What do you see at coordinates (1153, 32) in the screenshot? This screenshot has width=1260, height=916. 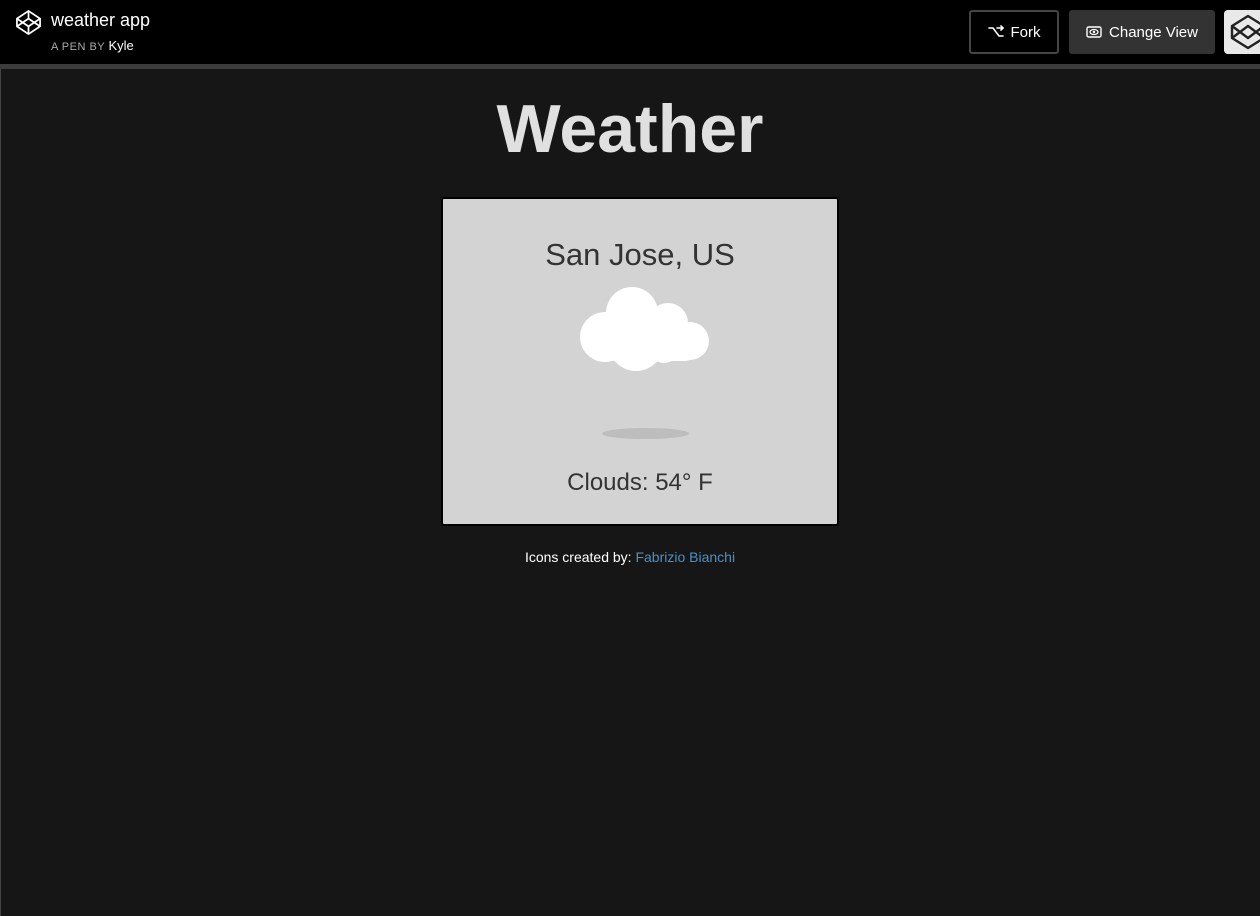 I see `change-view-label: Change View` at bounding box center [1153, 32].